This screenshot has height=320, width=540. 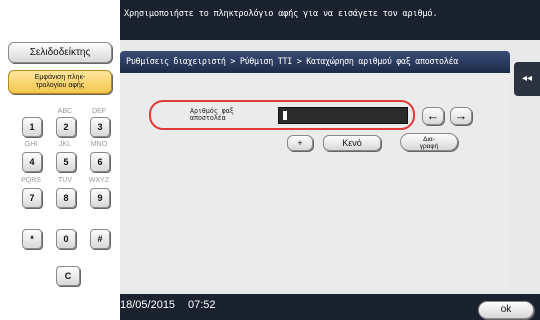 I want to click on key-label-pqrs: PQRS, so click(x=31, y=180).